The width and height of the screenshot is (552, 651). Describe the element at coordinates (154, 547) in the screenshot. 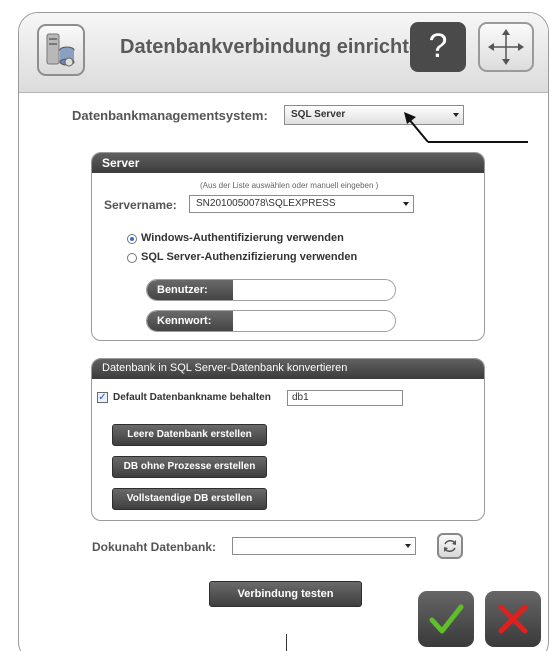

I see `doku-label: Dokunaht Datenbank:` at that location.